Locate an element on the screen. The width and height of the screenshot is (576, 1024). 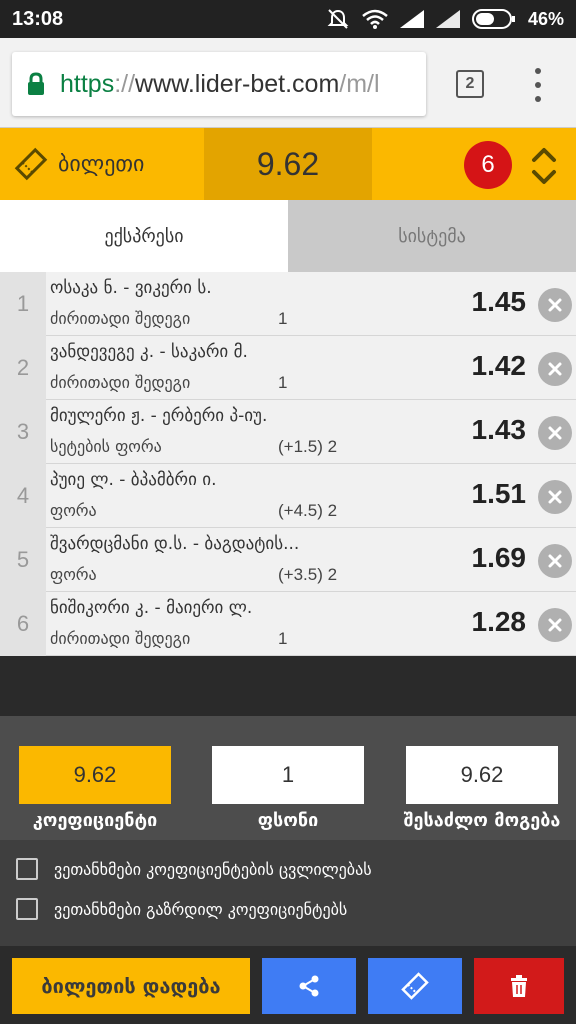
url-path: /m/l is located at coordinates (359, 83).